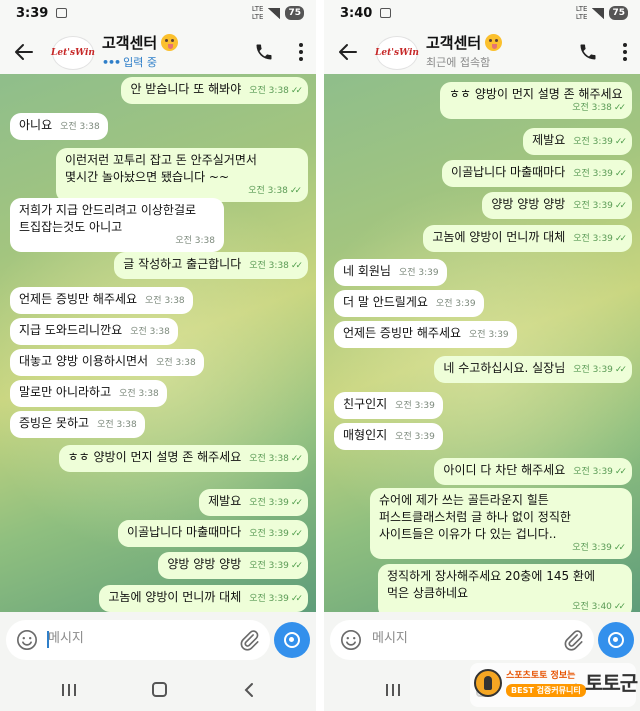 This screenshot has height=711, width=640. I want to click on message-text: 안 받습니다 또 해봐야, so click(186, 89).